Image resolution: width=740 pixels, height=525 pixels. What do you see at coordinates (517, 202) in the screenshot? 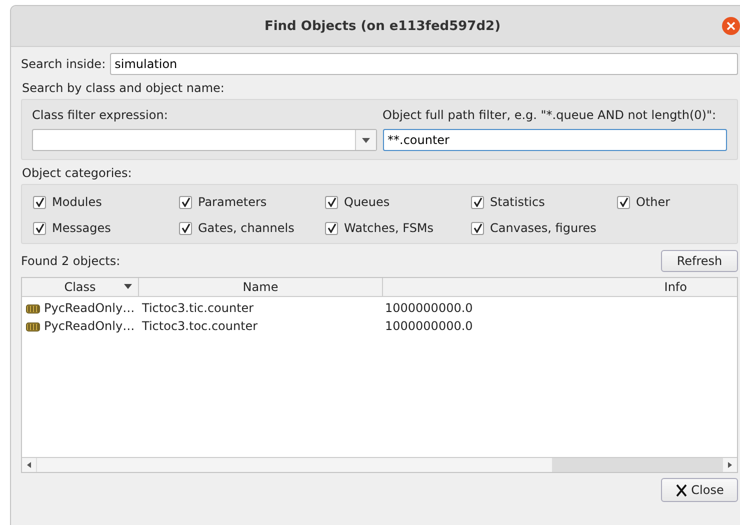
I see `checkbox-label: Statistics` at bounding box center [517, 202].